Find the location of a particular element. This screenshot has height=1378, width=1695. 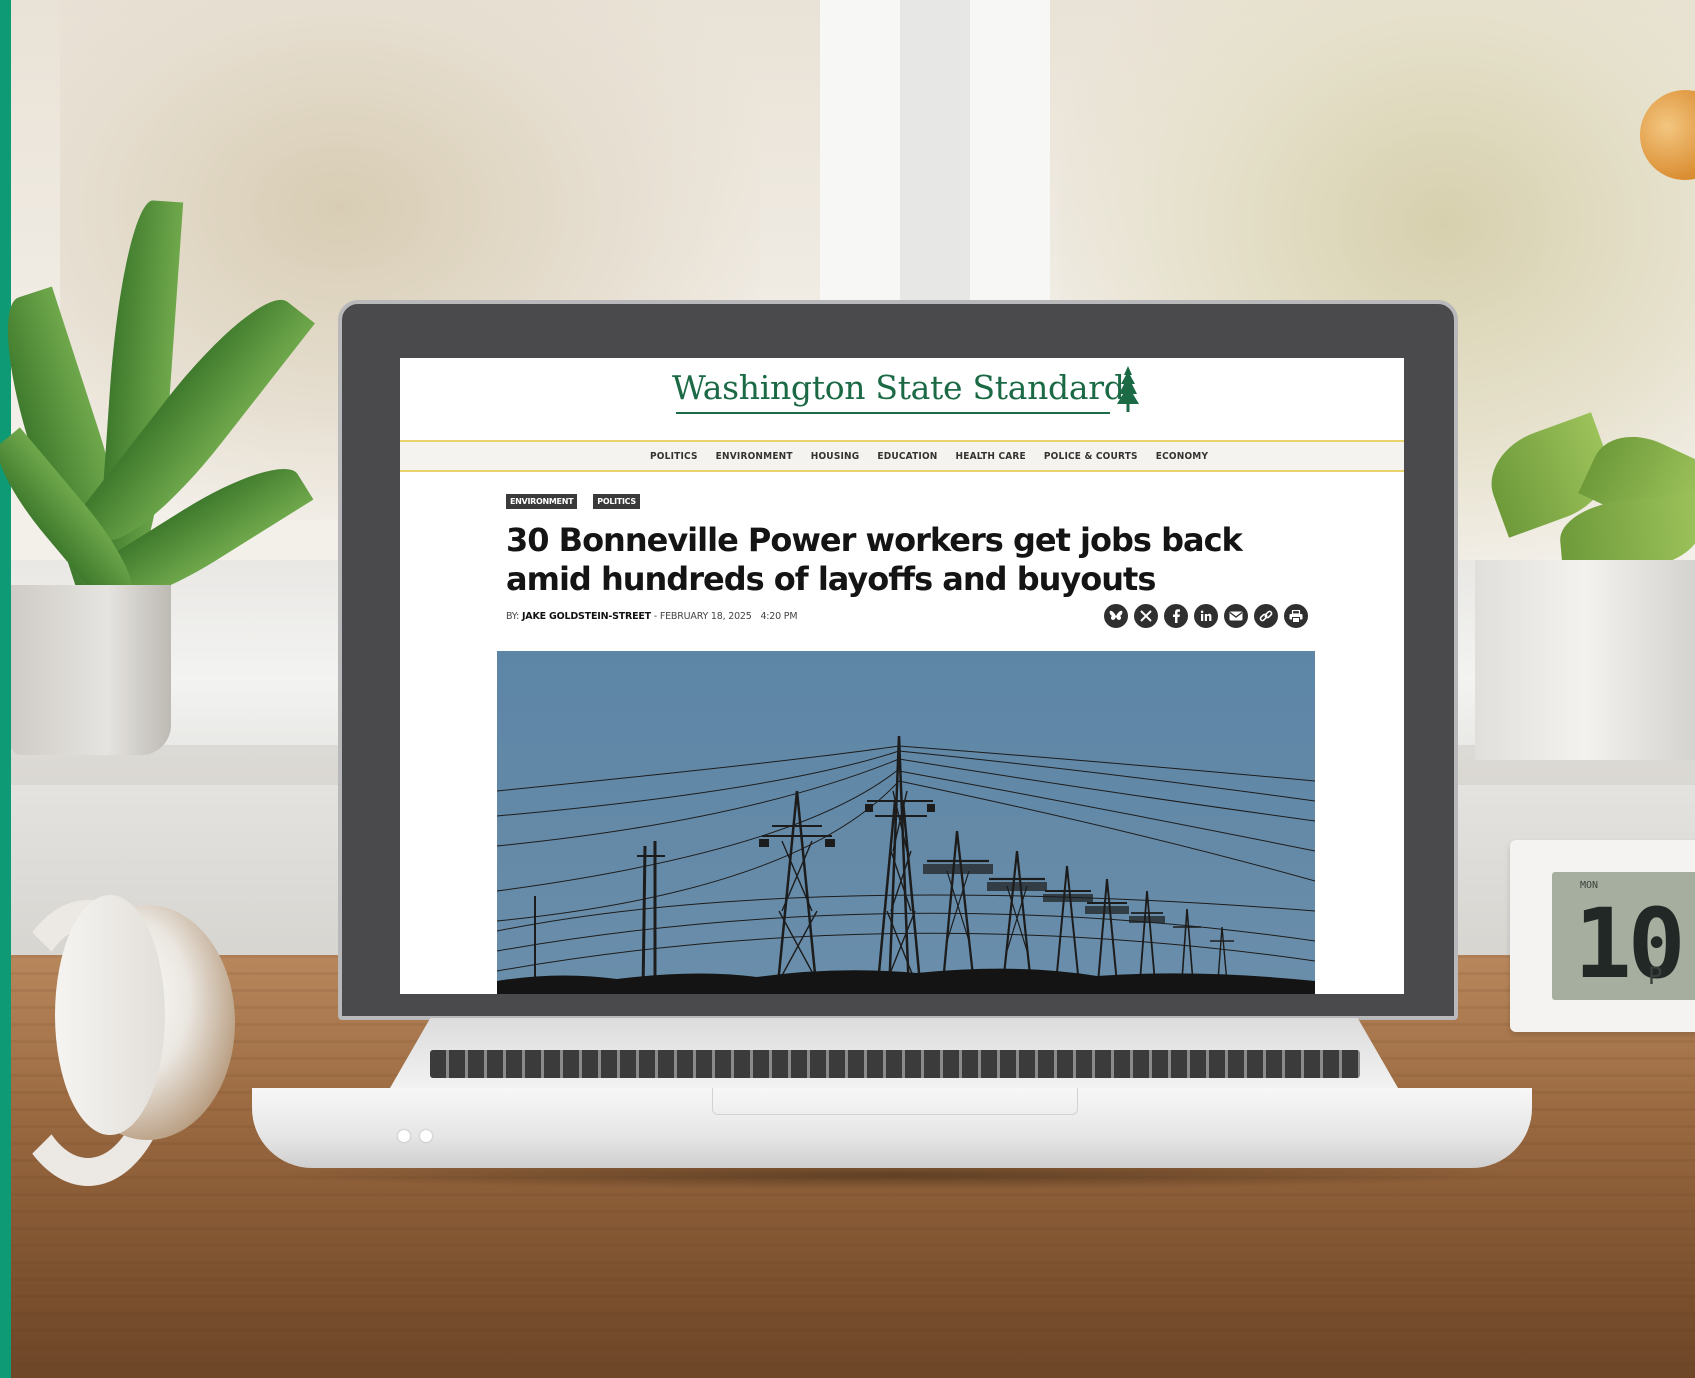

link-icon is located at coordinates (1266, 616).